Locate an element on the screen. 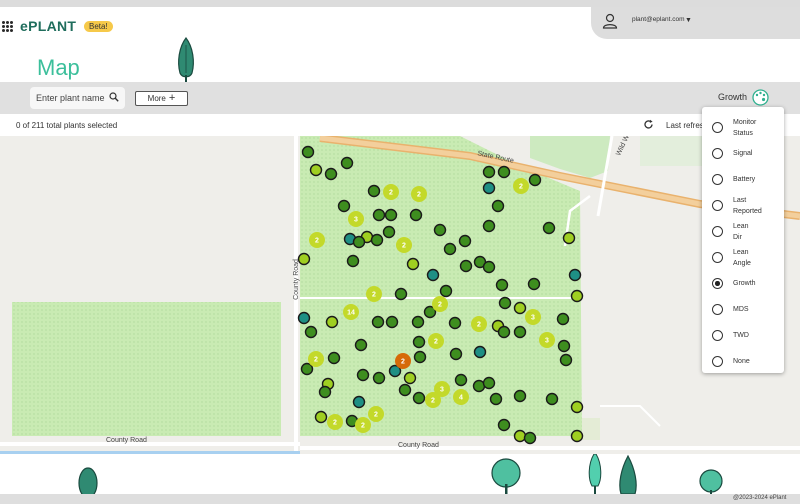 The image size is (800, 504). color-option-lean-angle: Lean Angle is located at coordinates (743, 258).